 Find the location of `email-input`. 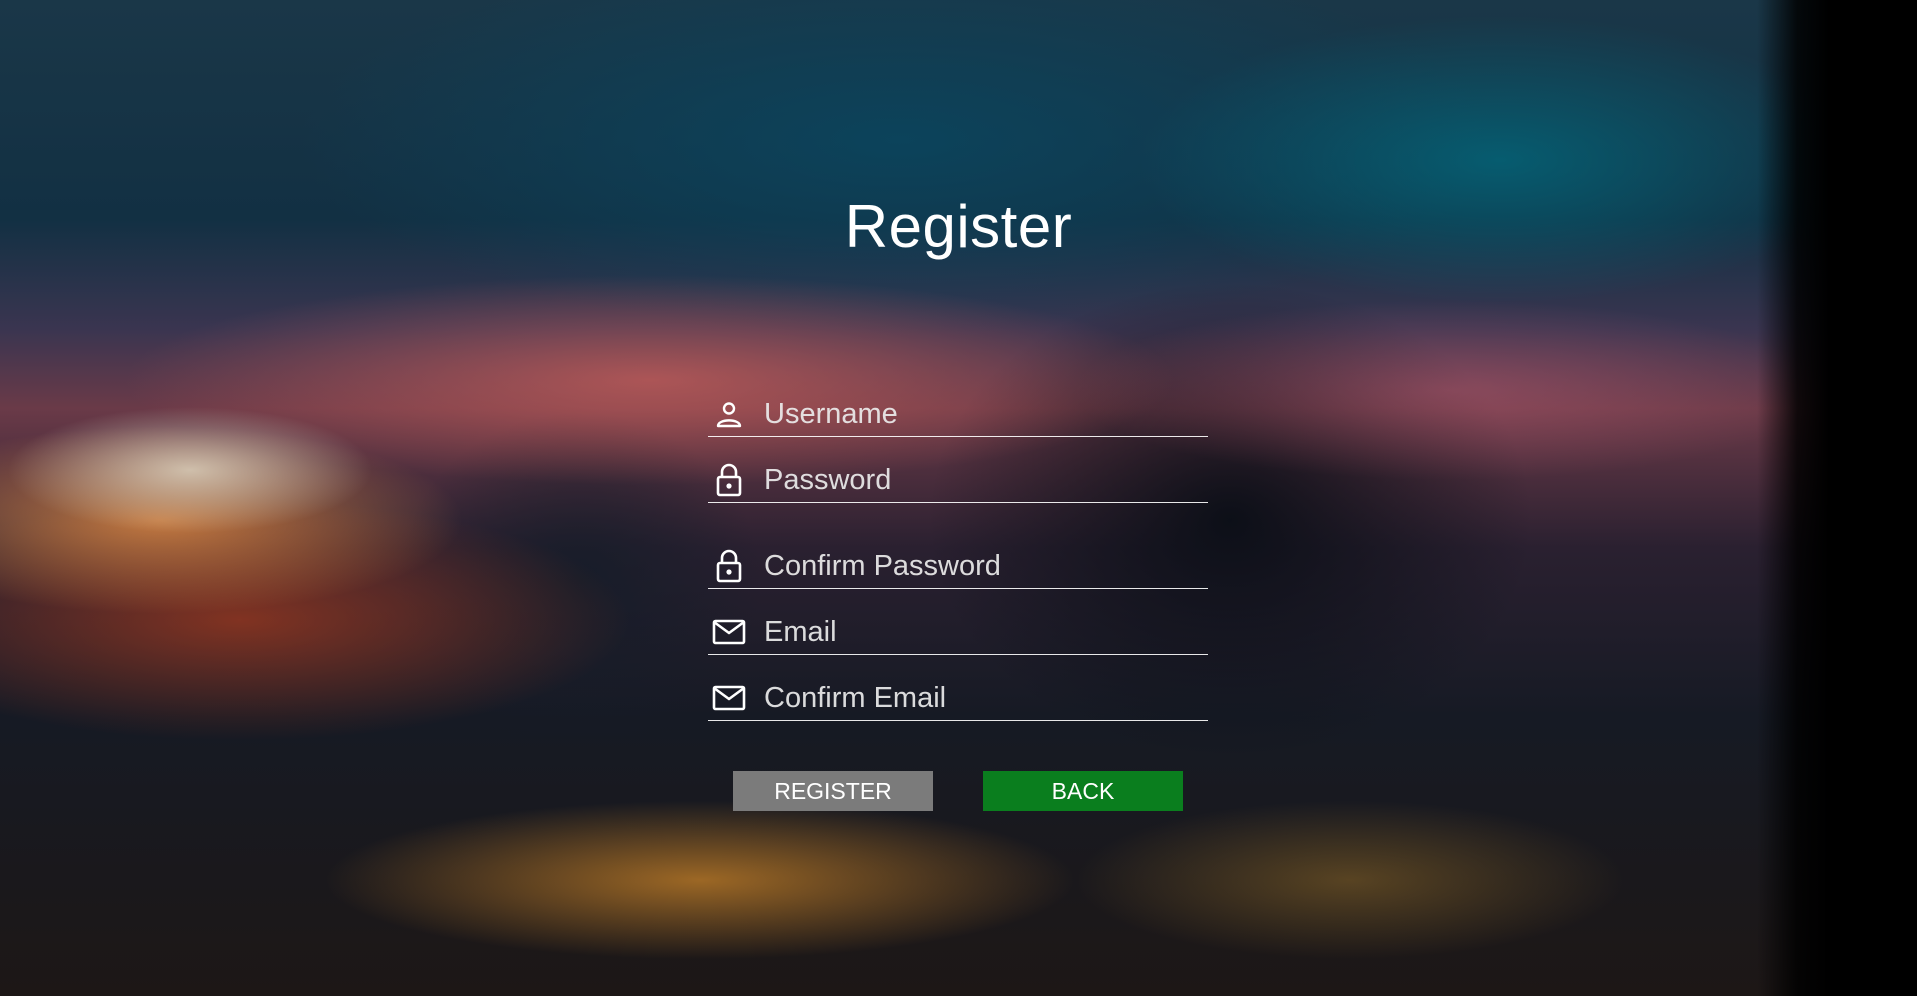

email-input is located at coordinates (986, 632).